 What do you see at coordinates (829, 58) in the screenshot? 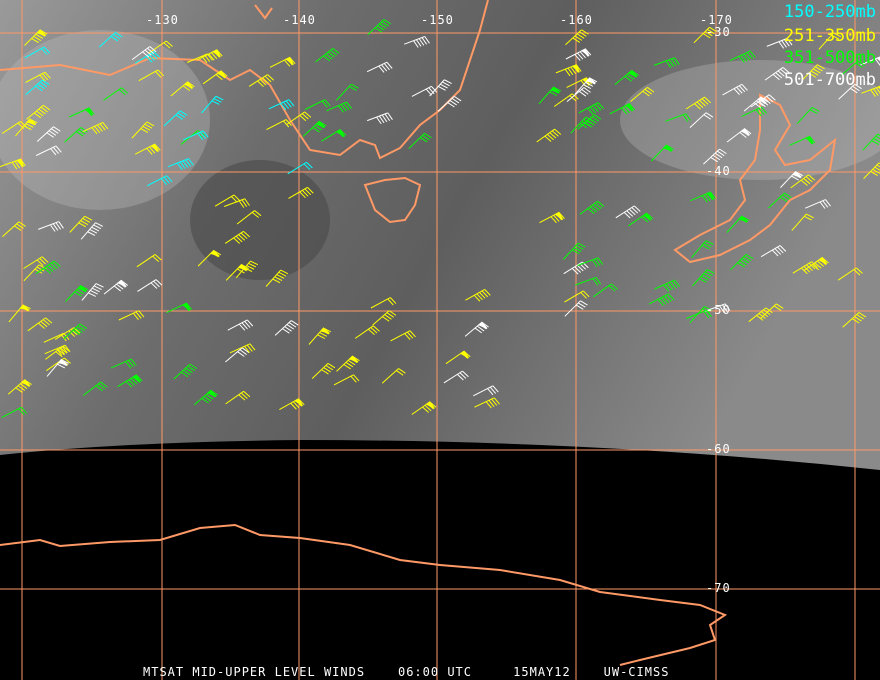
I see `legend-351-500: 351-500mb` at bounding box center [829, 58].